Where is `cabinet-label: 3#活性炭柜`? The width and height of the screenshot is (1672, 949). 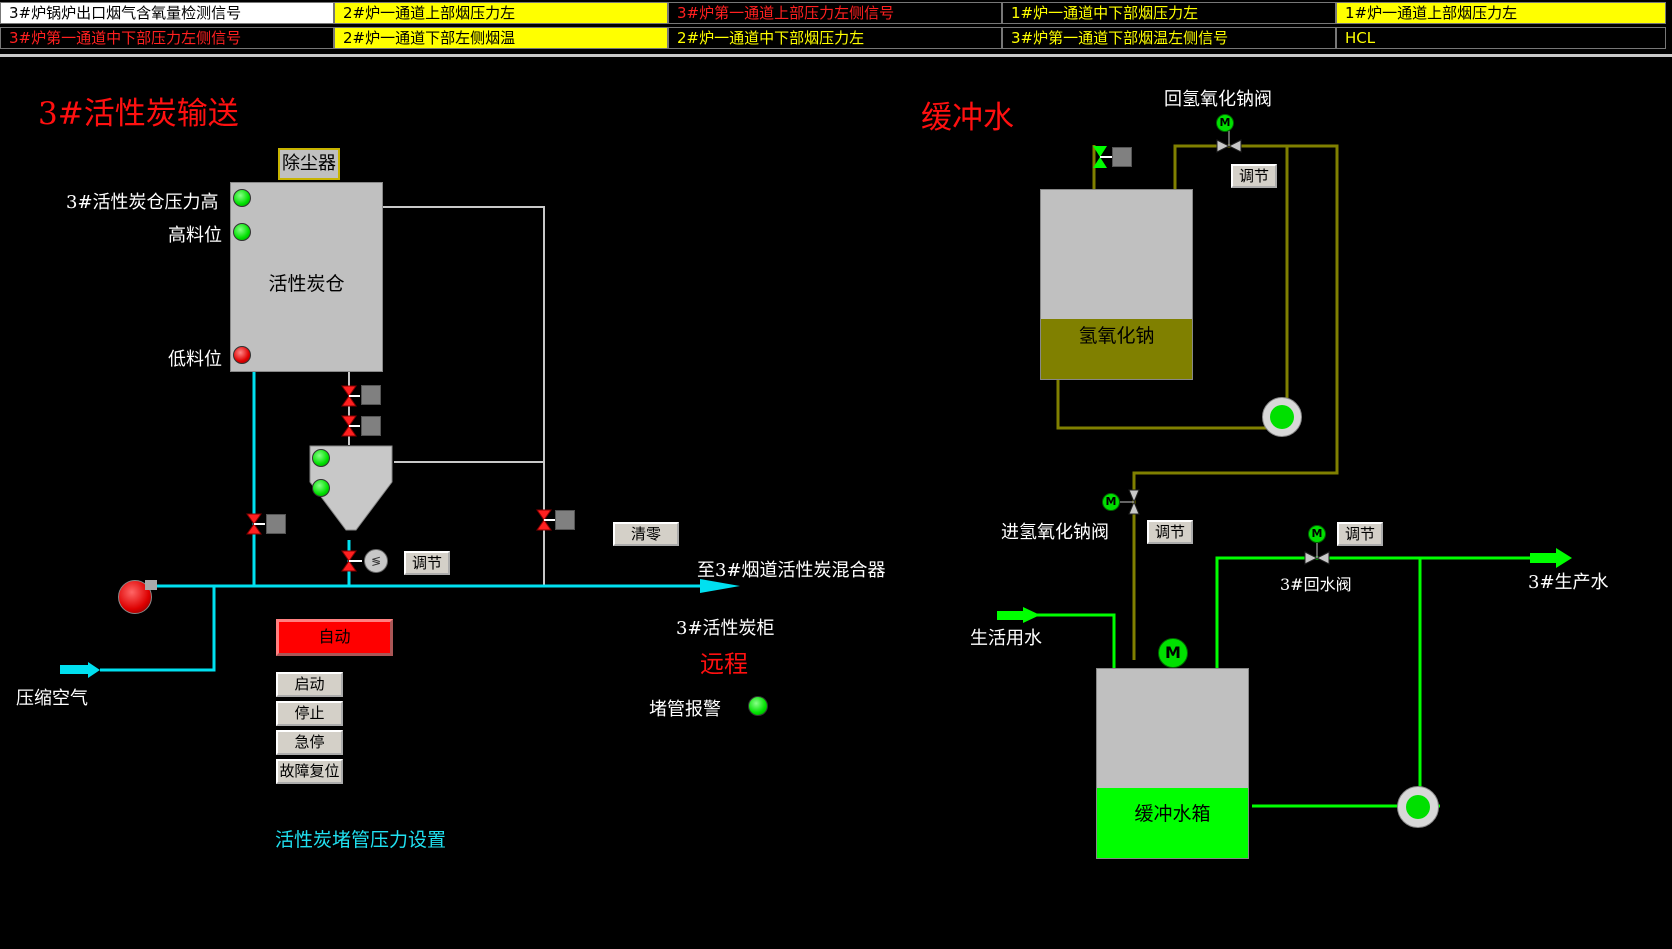 cabinet-label: 3#活性炭柜 is located at coordinates (725, 628).